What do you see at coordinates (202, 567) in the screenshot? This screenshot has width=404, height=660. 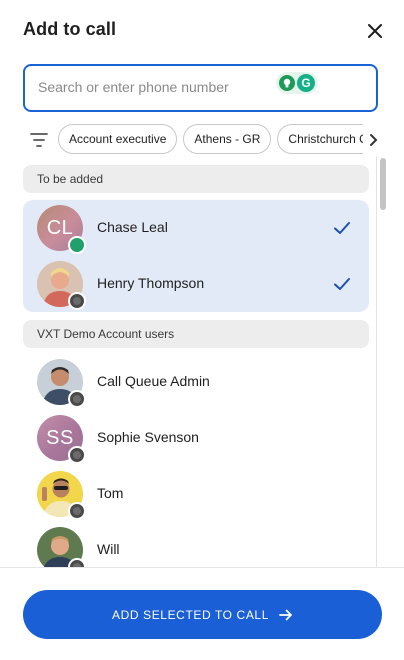 I see `footer-divider` at bounding box center [202, 567].